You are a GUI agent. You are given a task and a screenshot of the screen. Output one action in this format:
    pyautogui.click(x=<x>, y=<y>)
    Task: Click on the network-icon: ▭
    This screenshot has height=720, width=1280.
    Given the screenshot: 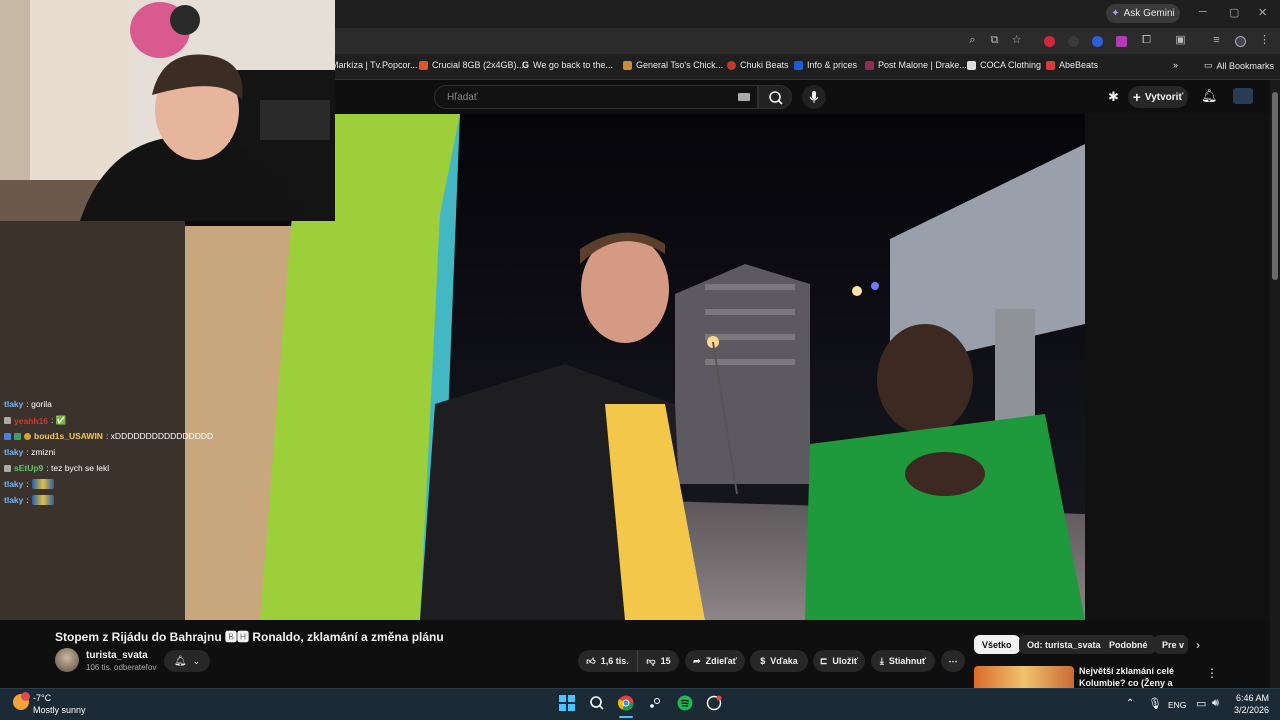 What is the action you would take?
    pyautogui.click(x=1201, y=703)
    